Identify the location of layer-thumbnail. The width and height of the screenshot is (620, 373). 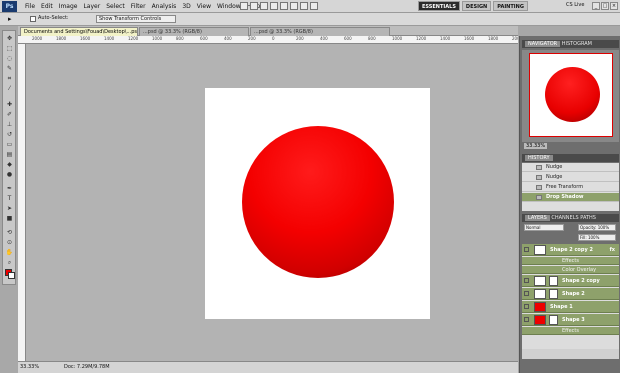
(540, 281).